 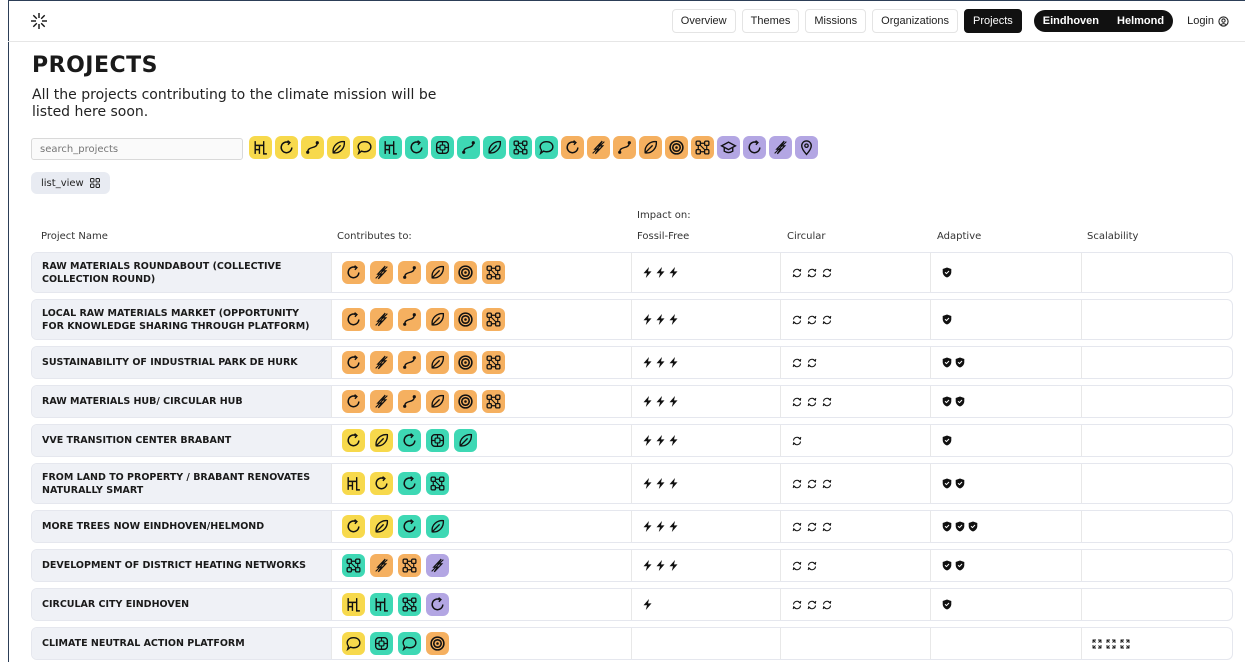 I want to click on project-name: DEVELOPMENT OF DISTRICT HEATING NETWORKS, so click(x=182, y=565).